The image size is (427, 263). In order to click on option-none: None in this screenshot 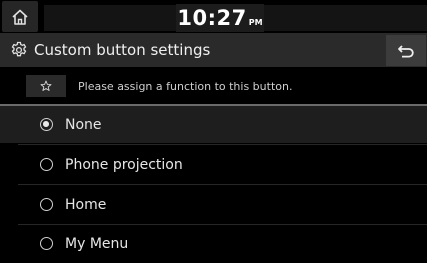, I will do `click(213, 124)`.